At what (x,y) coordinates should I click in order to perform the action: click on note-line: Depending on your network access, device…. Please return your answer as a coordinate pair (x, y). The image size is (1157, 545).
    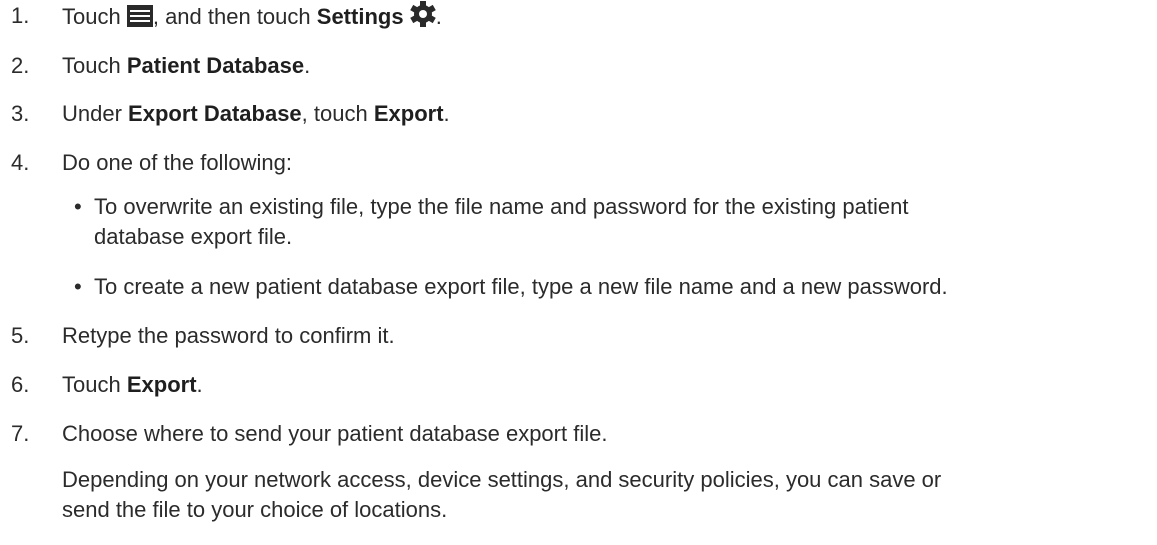
    Looking at the image, I should click on (502, 479).